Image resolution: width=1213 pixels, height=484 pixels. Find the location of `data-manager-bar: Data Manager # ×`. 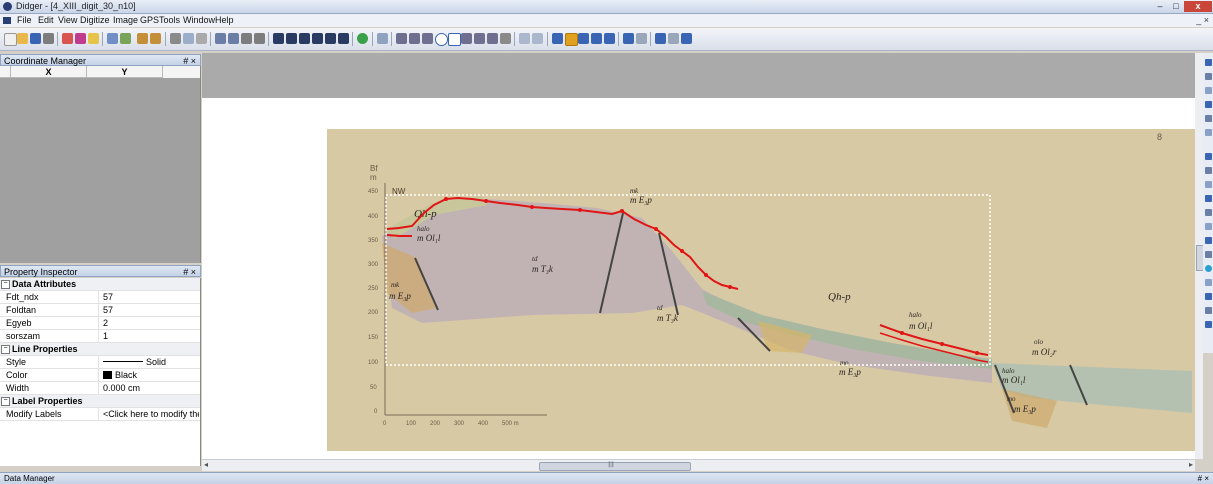

data-manager-bar: Data Manager # × is located at coordinates (606, 478).